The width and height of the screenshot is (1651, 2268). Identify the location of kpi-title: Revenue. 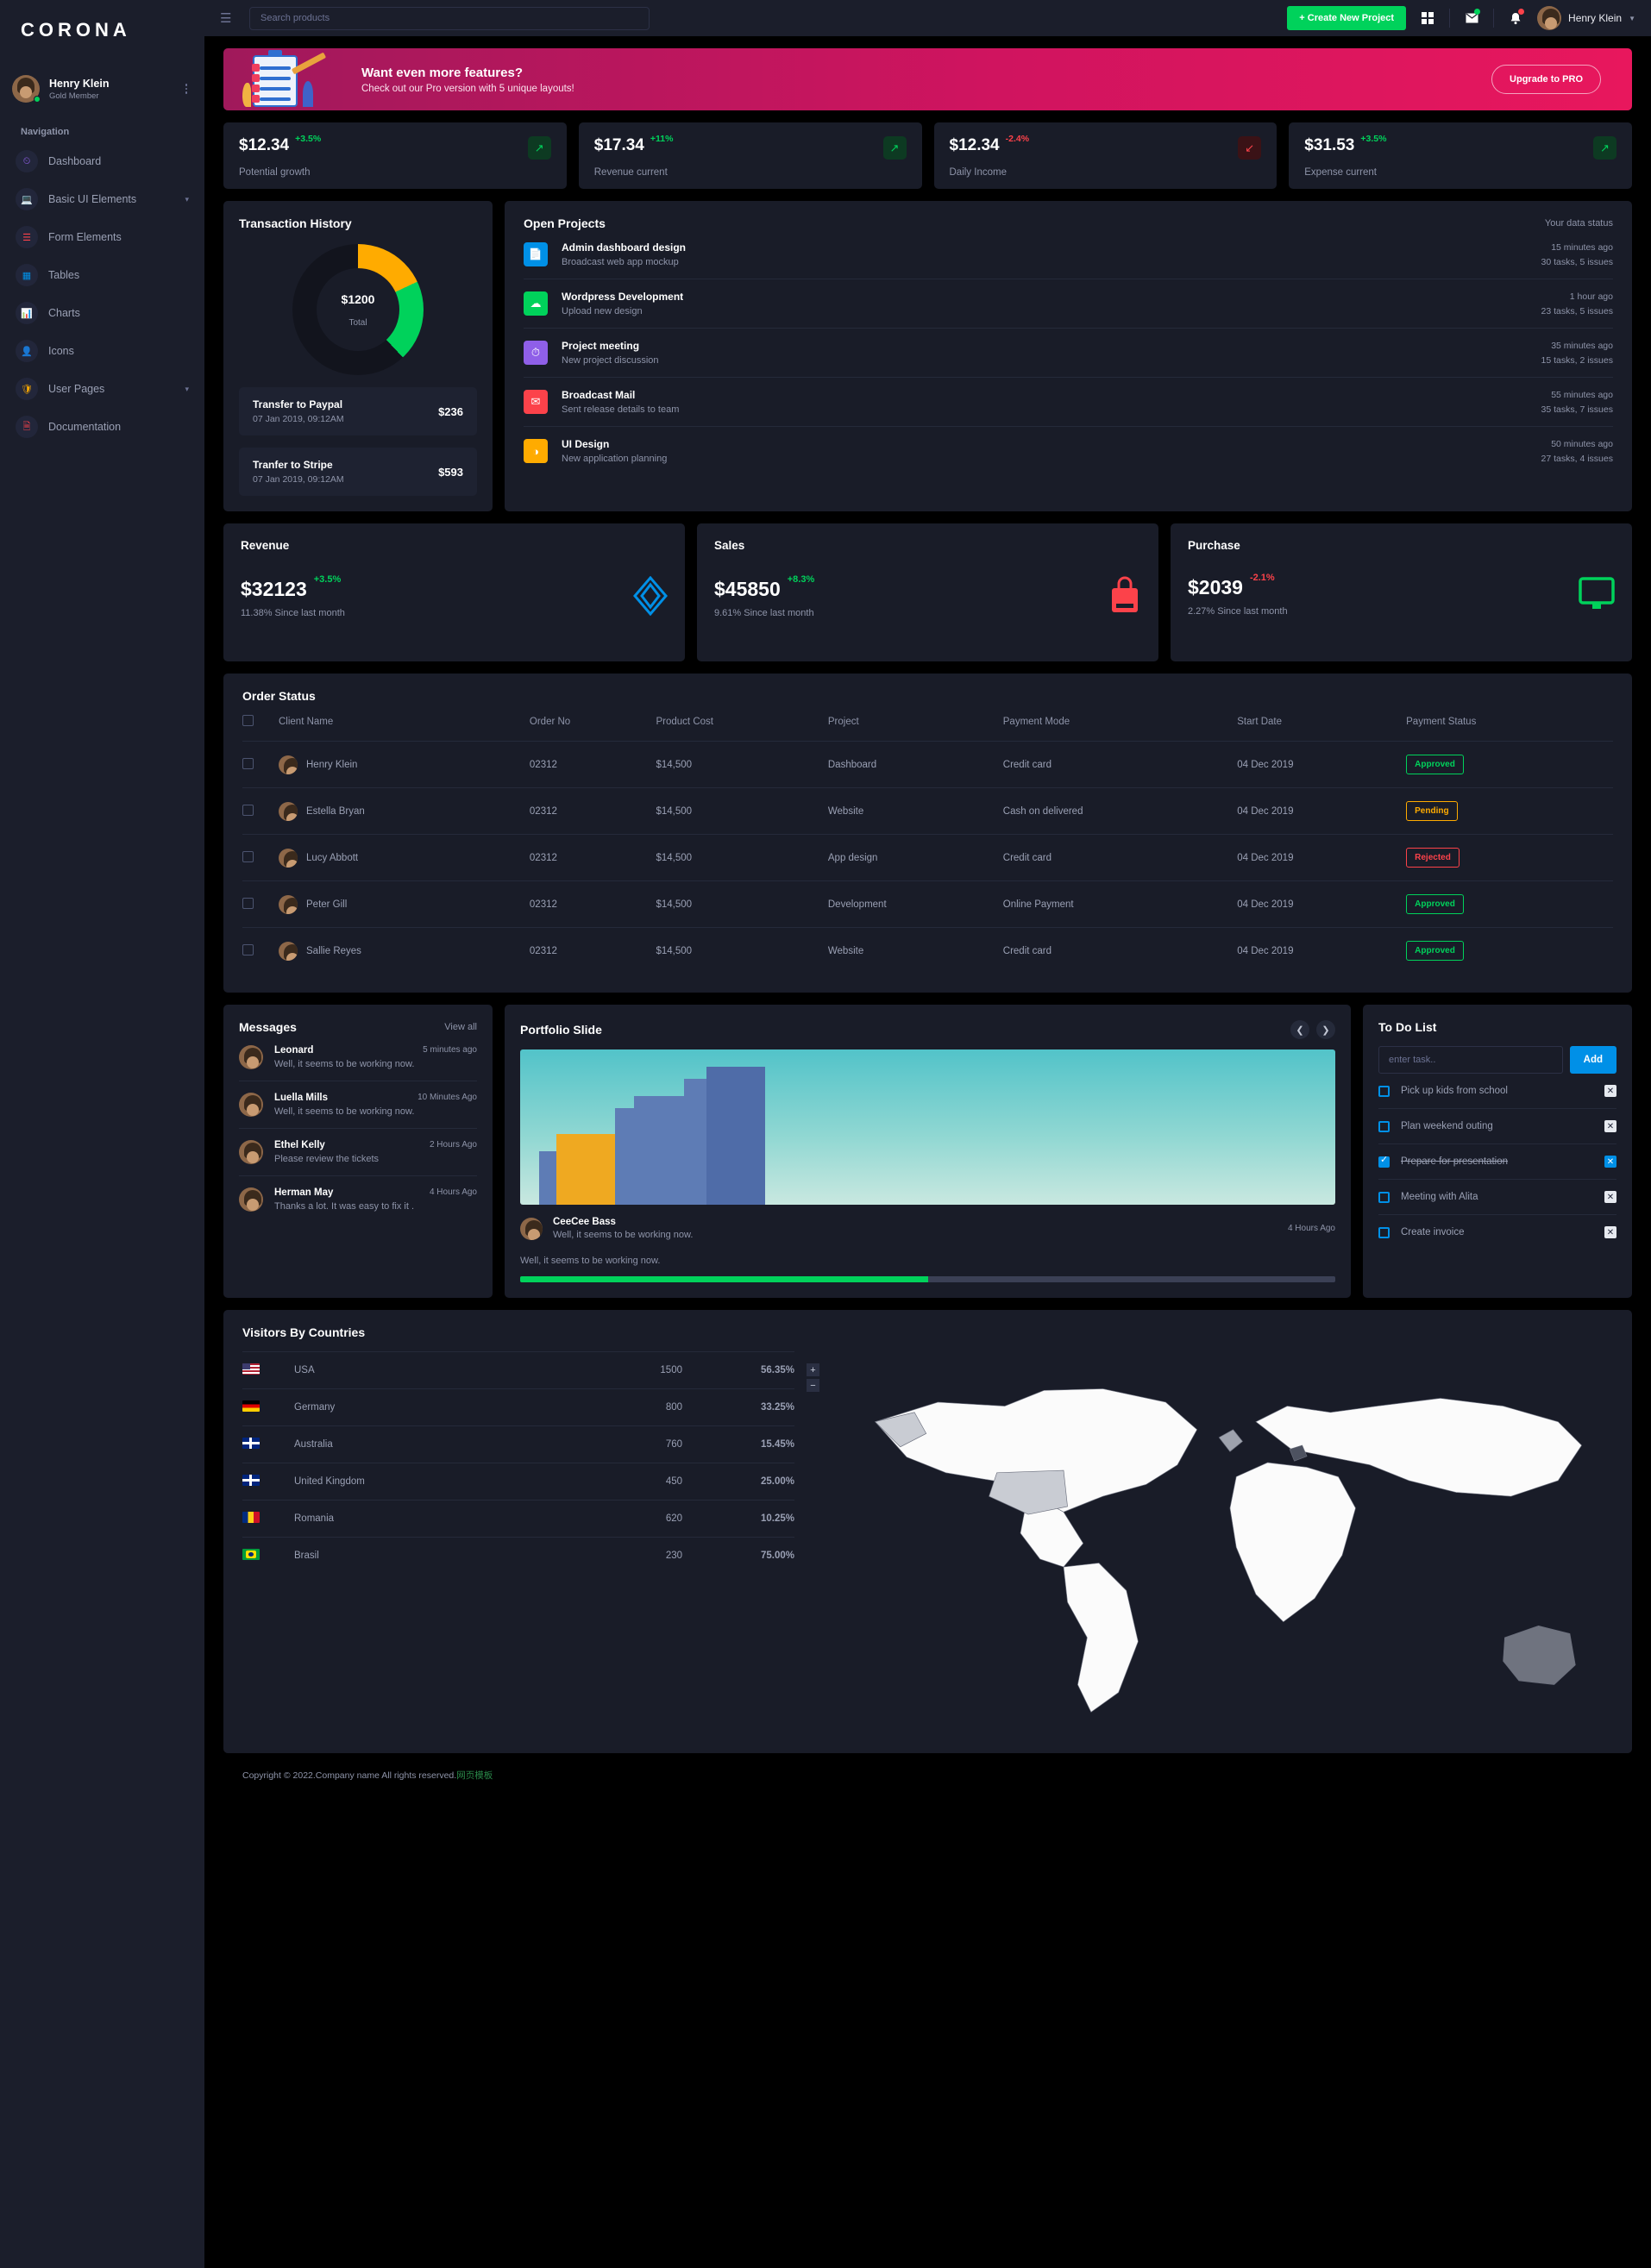
(266, 546).